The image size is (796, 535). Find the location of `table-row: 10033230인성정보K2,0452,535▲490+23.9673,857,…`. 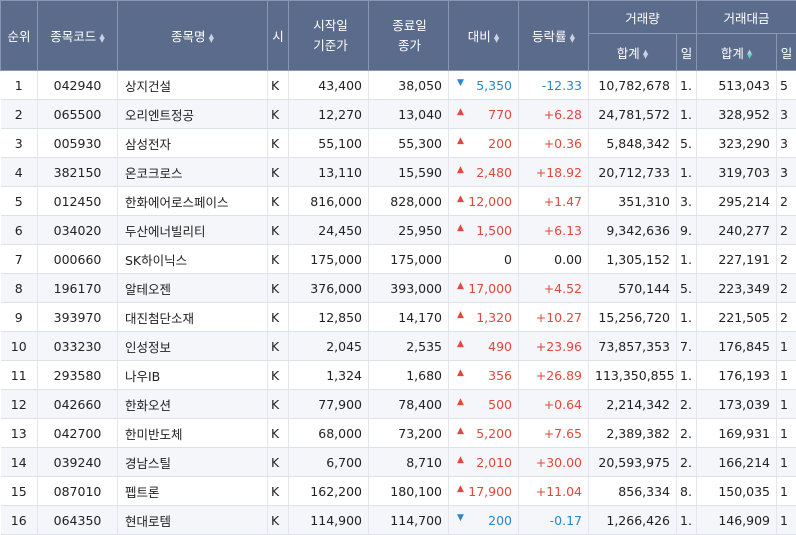

table-row: 10033230인성정보K2,0452,535▲490+23.9673,857,… is located at coordinates (398, 346).